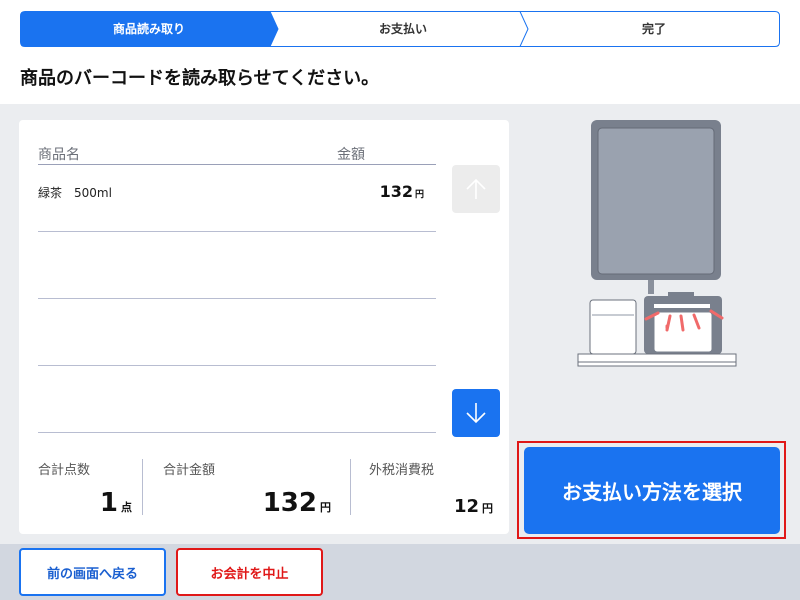 Image resolution: width=800 pixels, height=600 pixels. What do you see at coordinates (402, 470) in the screenshot?
I see `tax-label: 外税消費税` at bounding box center [402, 470].